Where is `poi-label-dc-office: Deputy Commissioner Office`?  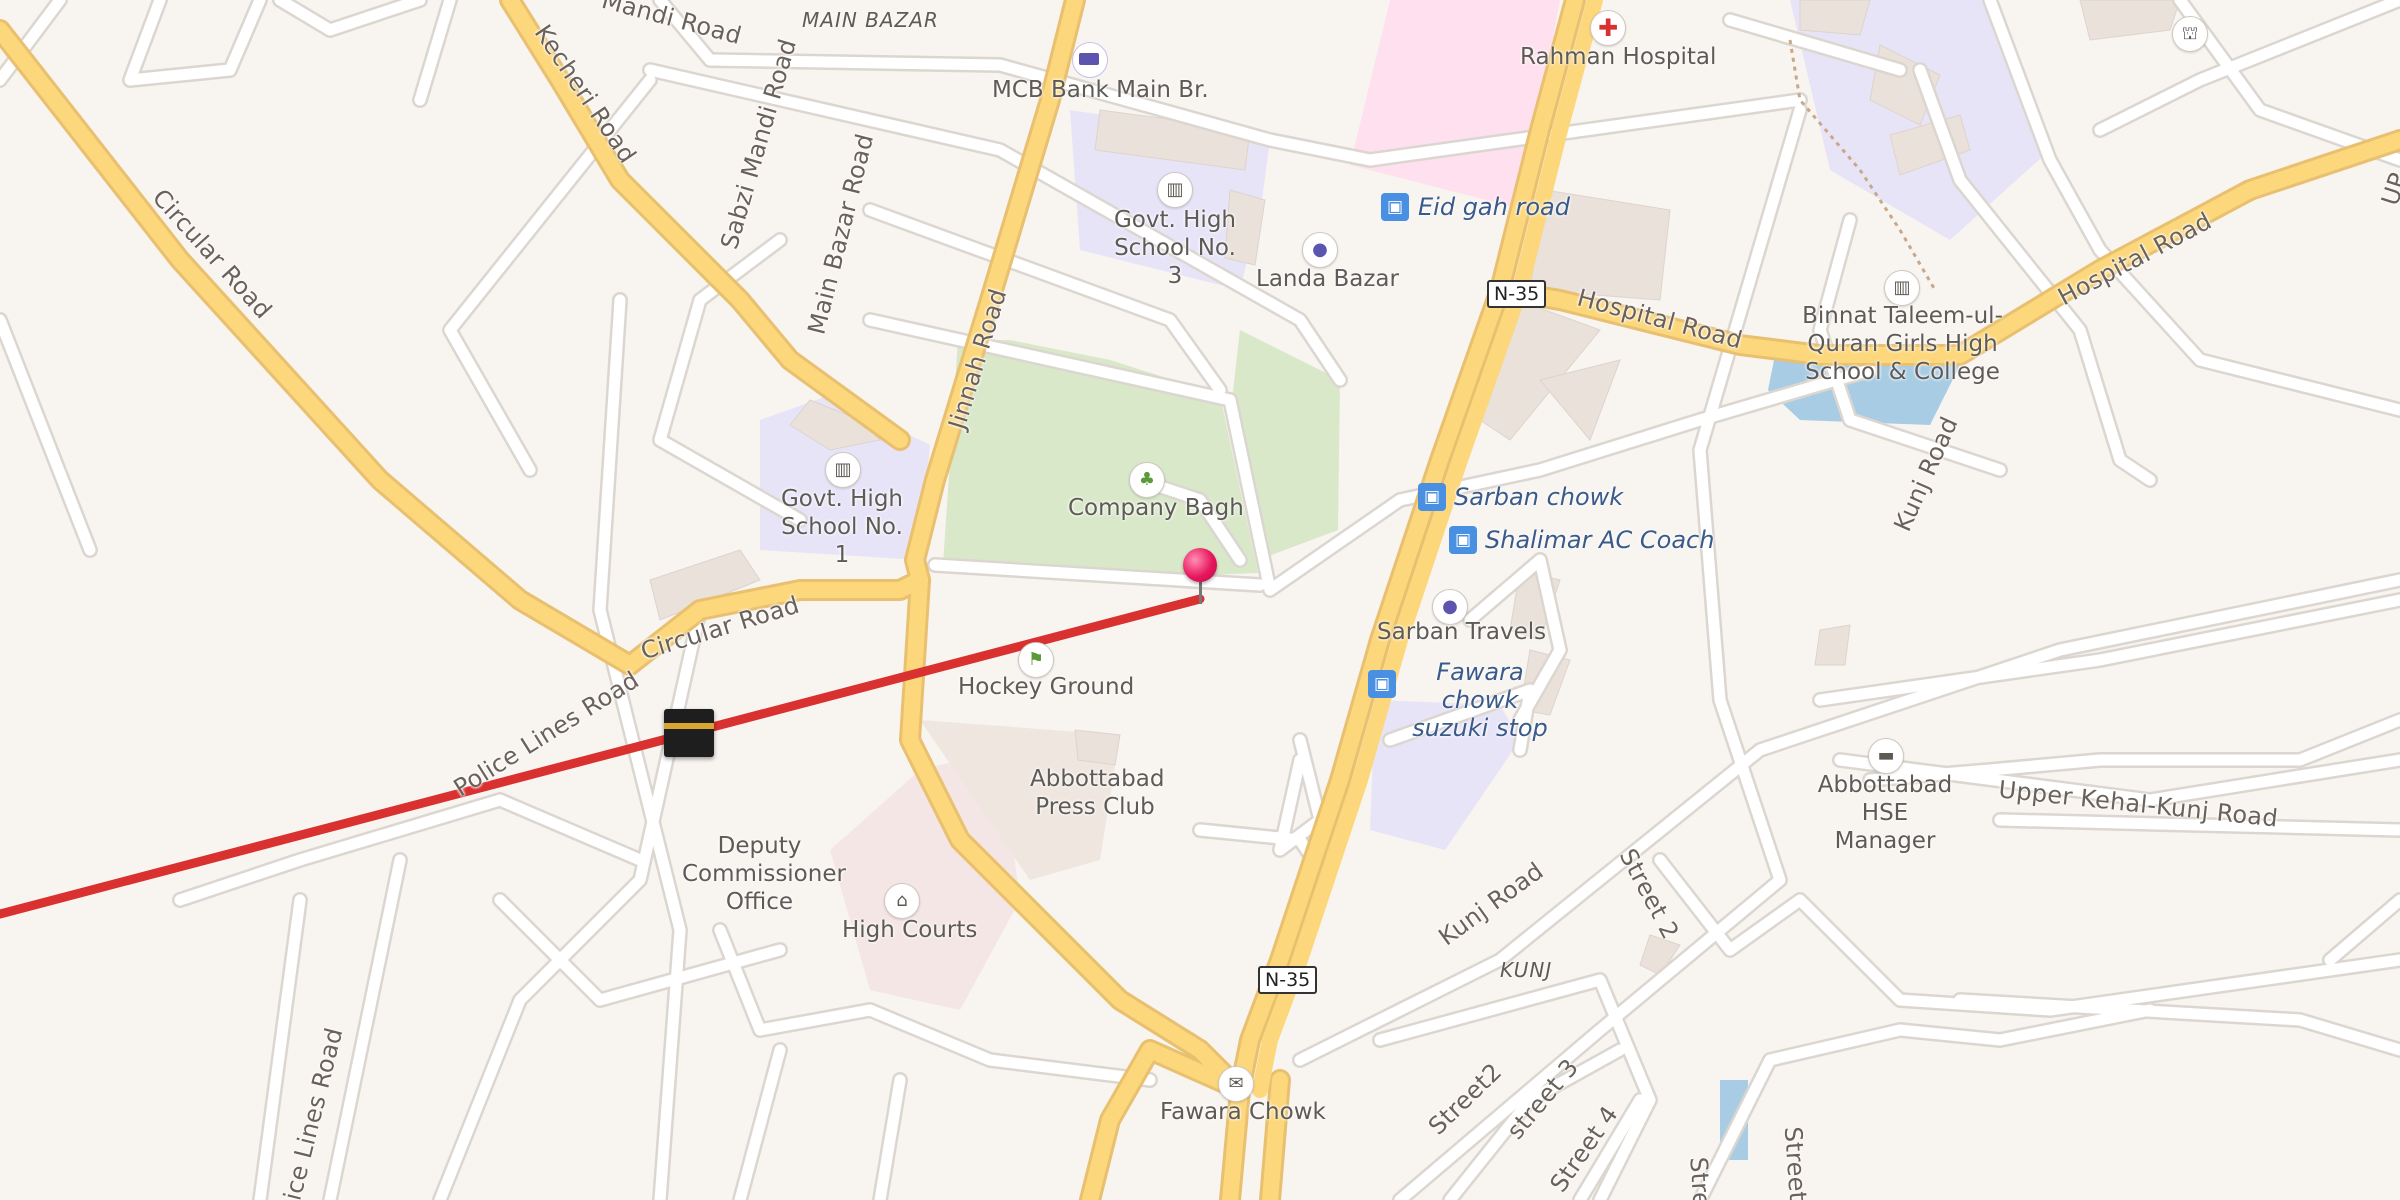 poi-label-dc-office: Deputy Commissioner Office is located at coordinates (764, 874).